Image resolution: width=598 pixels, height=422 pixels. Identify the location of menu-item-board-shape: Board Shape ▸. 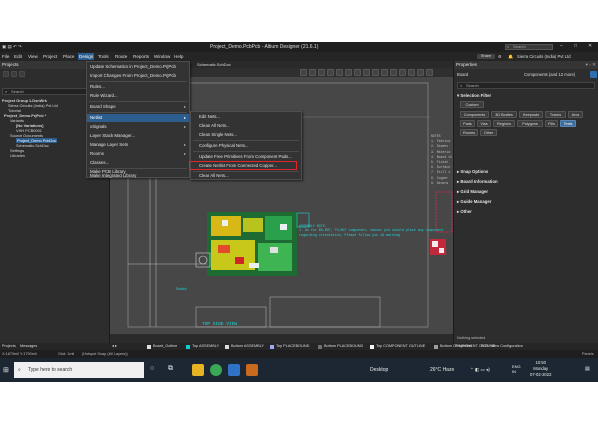
(138, 107).